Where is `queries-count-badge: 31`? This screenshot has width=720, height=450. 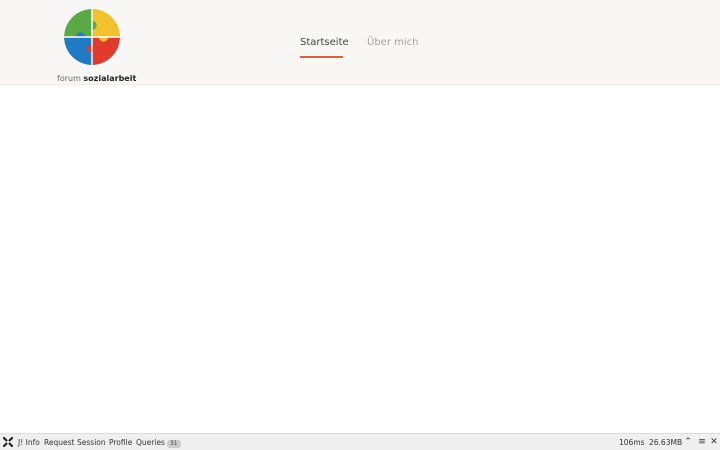 queries-count-badge: 31 is located at coordinates (173, 444).